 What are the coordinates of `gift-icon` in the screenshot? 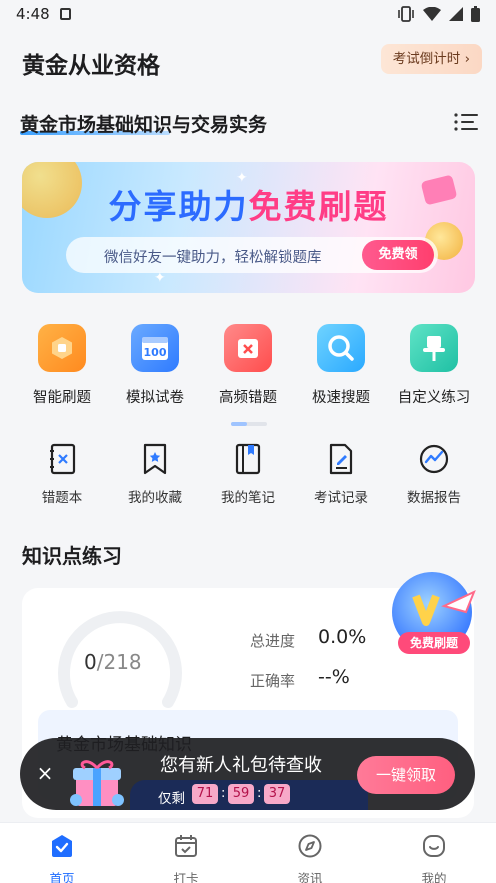 It's located at (97, 783).